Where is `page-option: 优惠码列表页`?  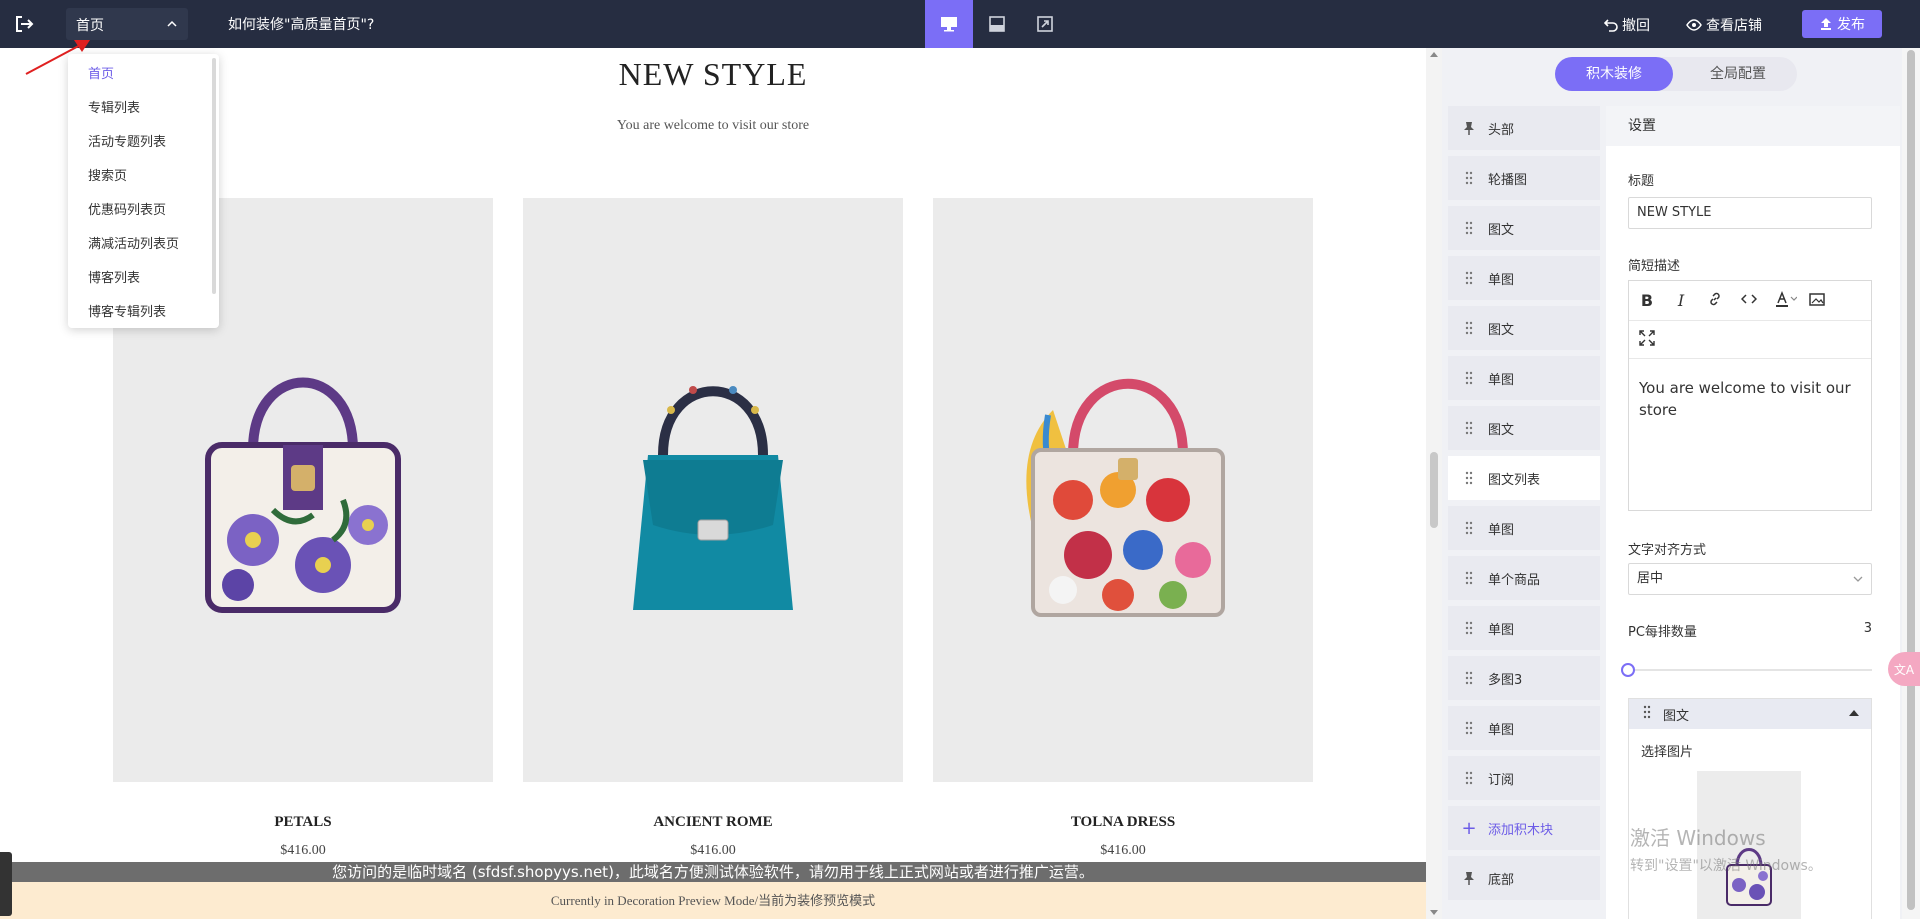 page-option: 优惠码列表页 is located at coordinates (143, 211).